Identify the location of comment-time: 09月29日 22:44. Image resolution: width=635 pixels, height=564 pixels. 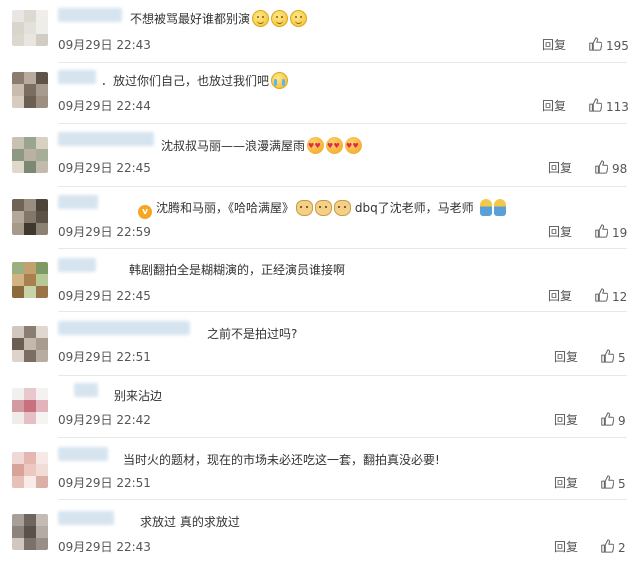
(104, 106).